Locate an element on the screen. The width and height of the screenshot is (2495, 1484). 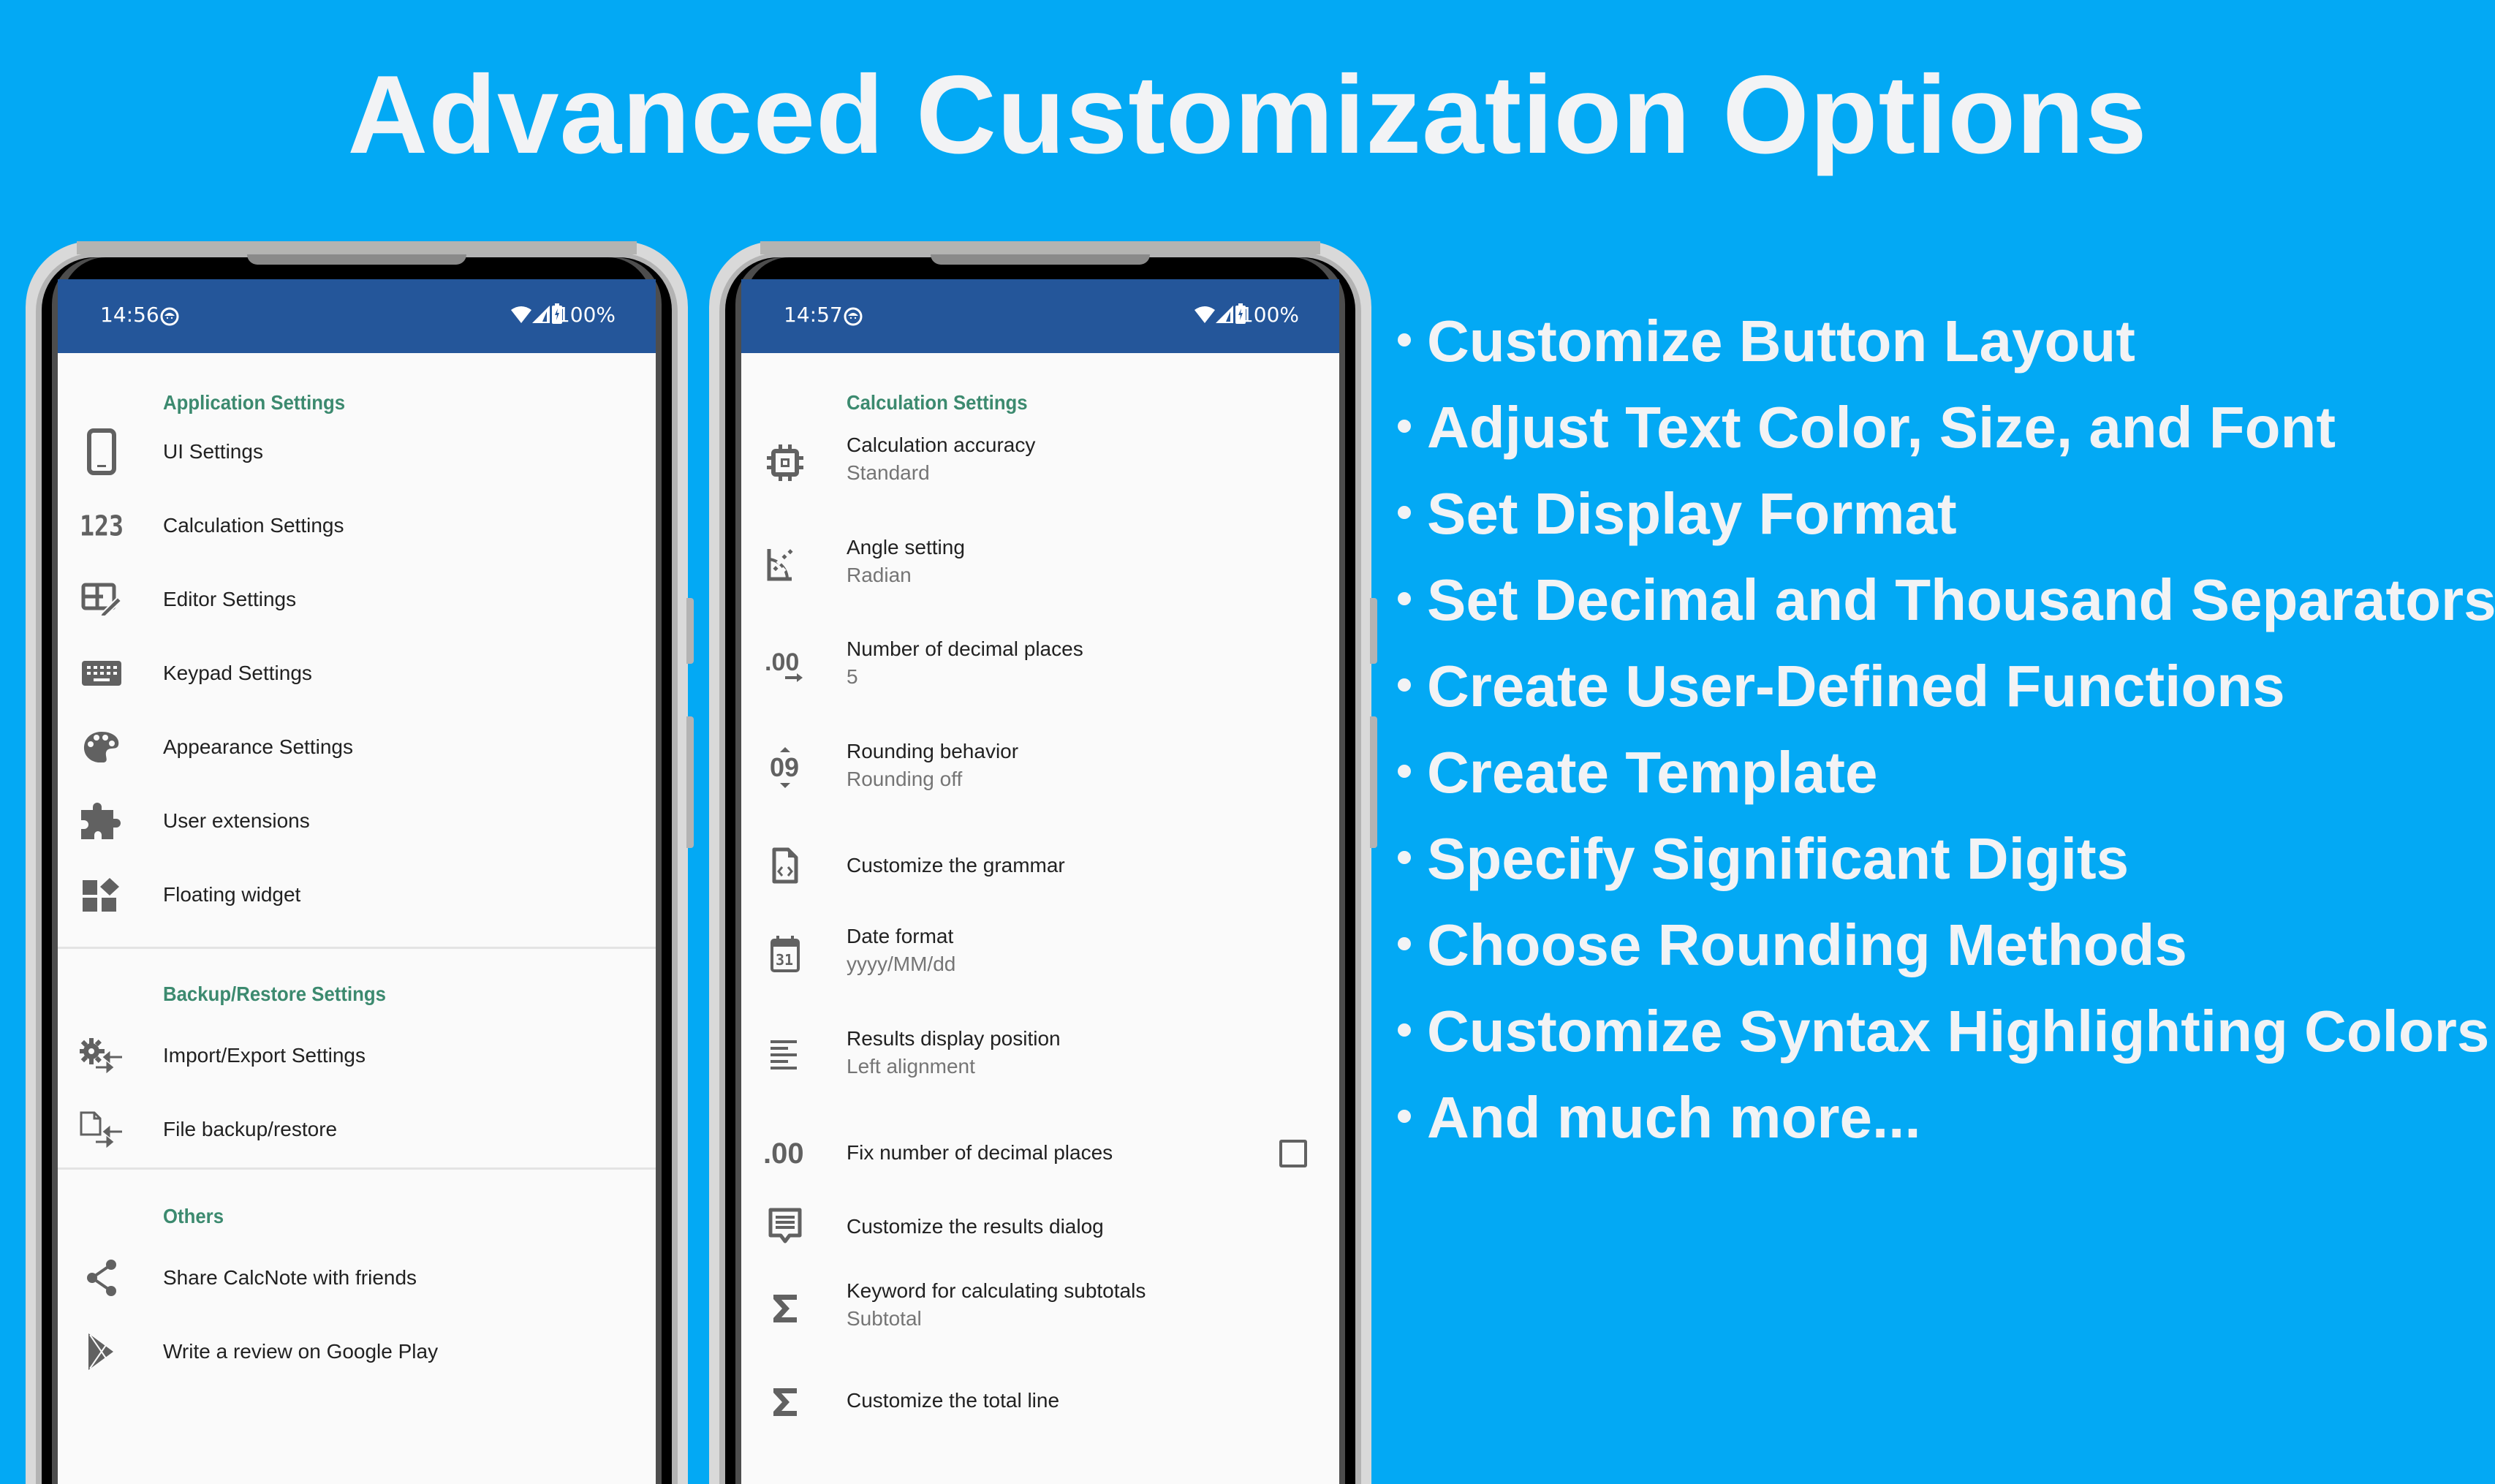
settings-item-rounding: 09 Rounding behavior Rounding off is located at coordinates (1040, 774).